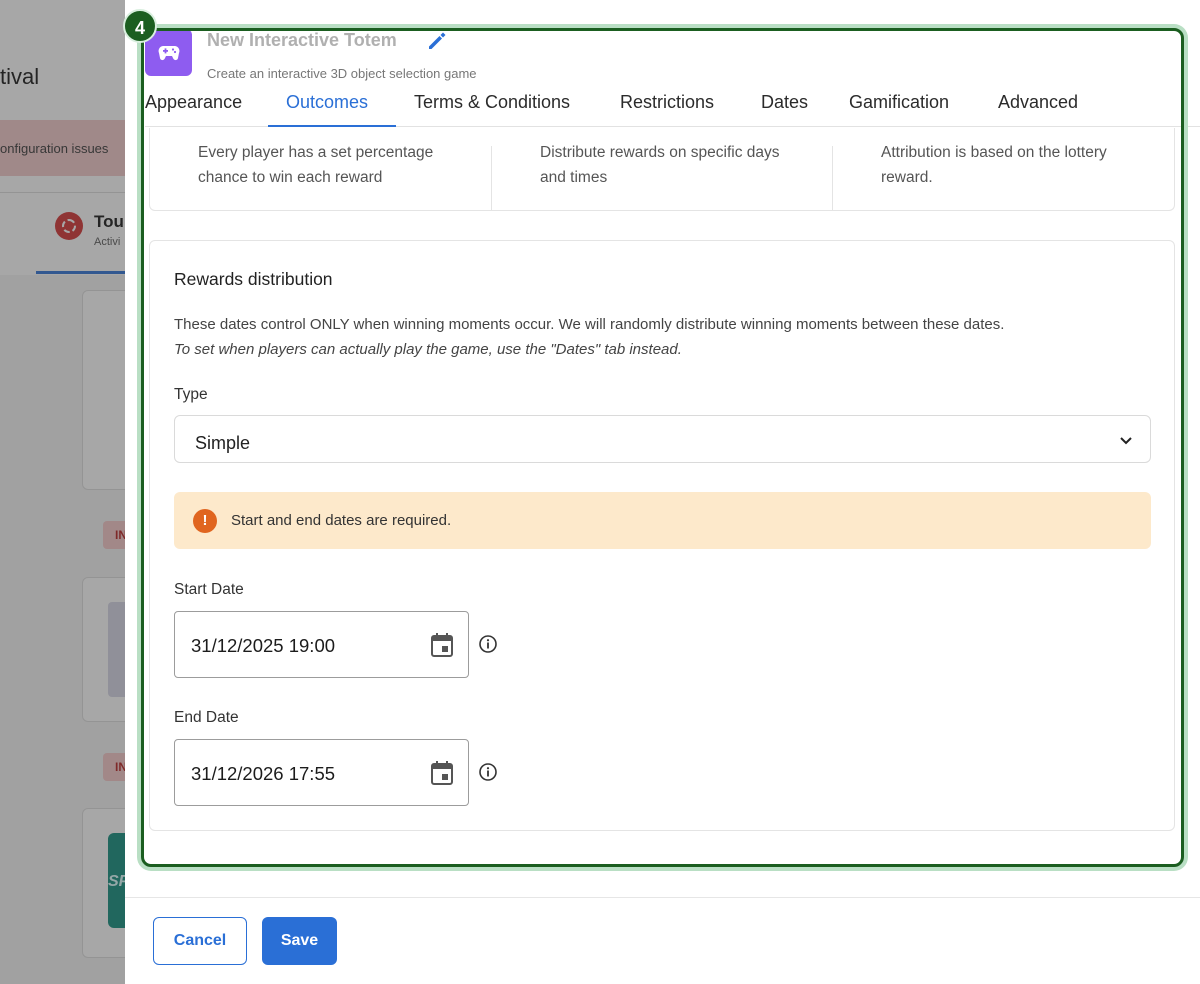 The height and width of the screenshot is (984, 1200). Describe the element at coordinates (223, 443) in the screenshot. I see `type-select-value: Simple` at that location.